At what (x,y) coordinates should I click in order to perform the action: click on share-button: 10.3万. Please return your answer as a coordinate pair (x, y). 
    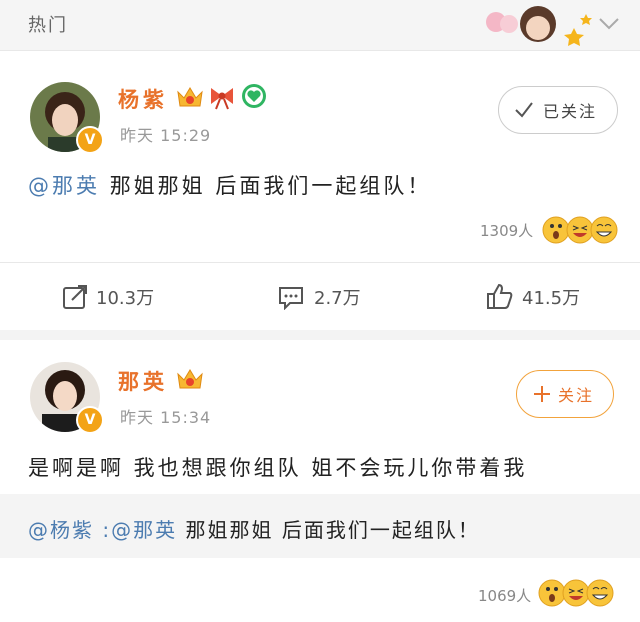
    Looking at the image, I should click on (127, 297).